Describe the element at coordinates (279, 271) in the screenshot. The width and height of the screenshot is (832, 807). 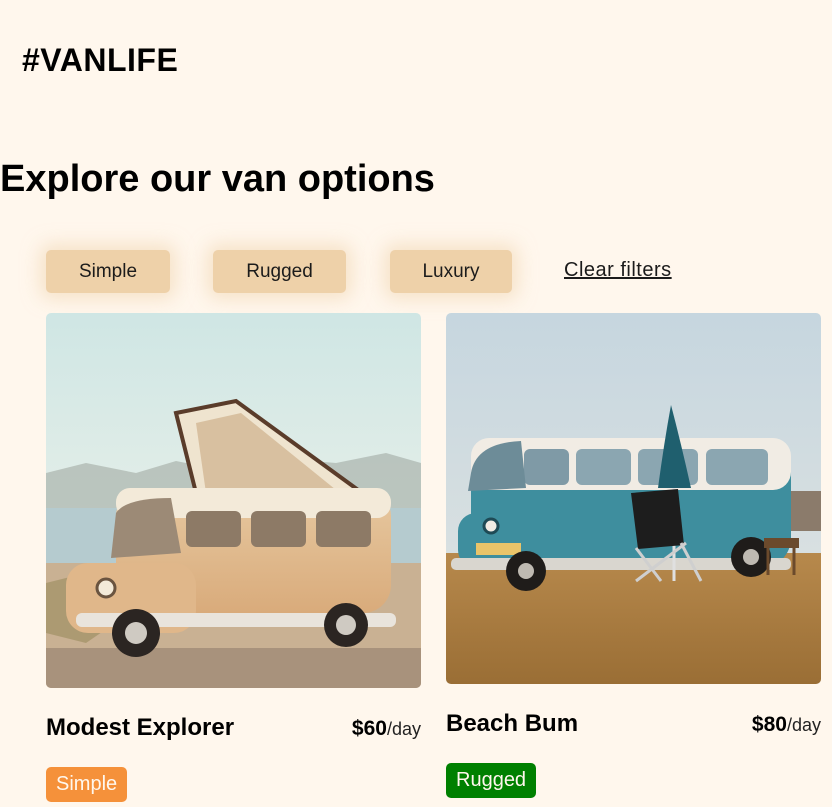
I see `filter-rugged-button: Rugged` at that location.